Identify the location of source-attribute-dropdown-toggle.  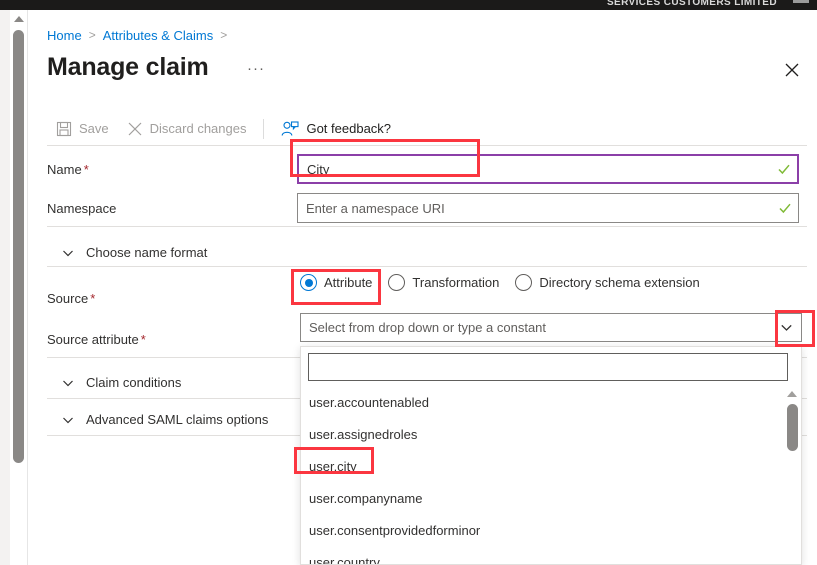
(785, 327).